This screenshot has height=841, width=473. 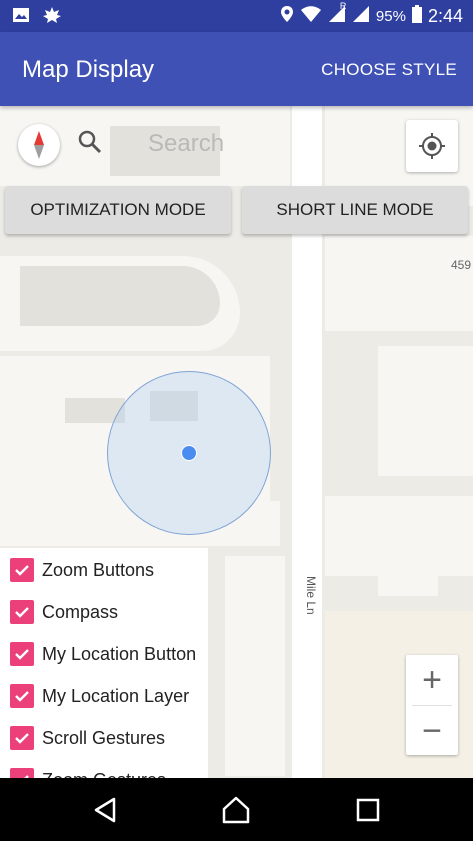 I want to click on option-scroll-gestures: Scroll Gestures, so click(x=87, y=738).